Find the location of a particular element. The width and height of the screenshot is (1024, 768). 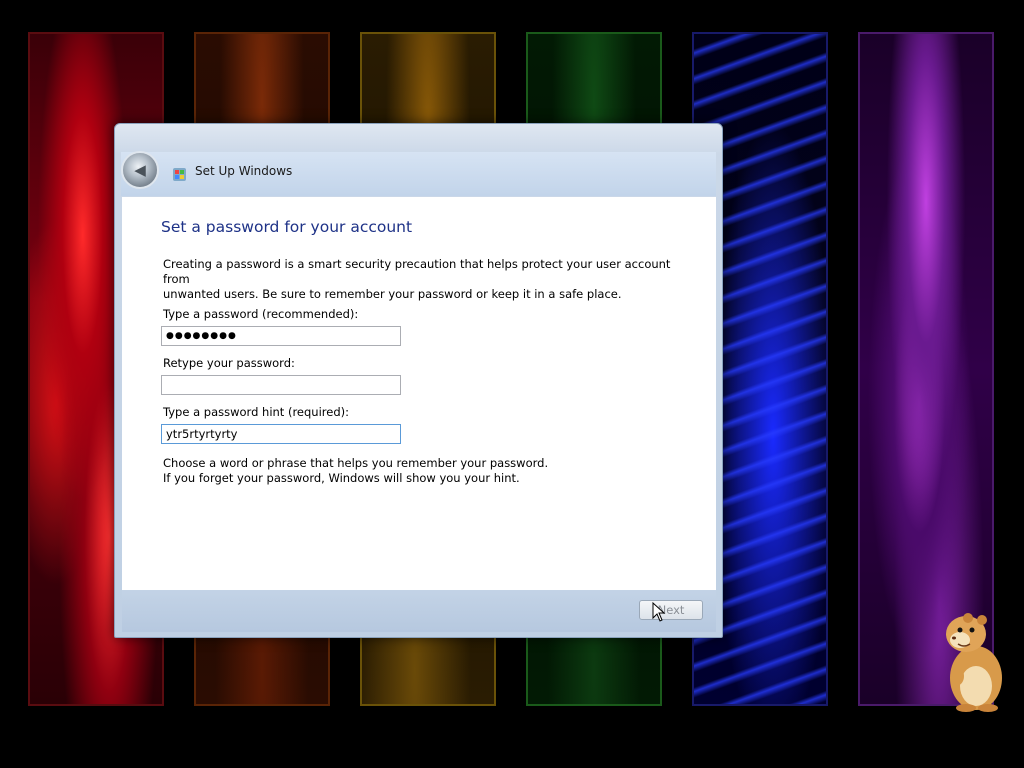

retype-password-label: Retype your password: is located at coordinates (229, 363).